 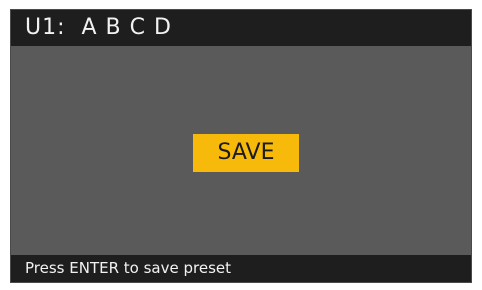 What do you see at coordinates (128, 268) in the screenshot?
I see `status-hint: Press ENTER to save preset` at bounding box center [128, 268].